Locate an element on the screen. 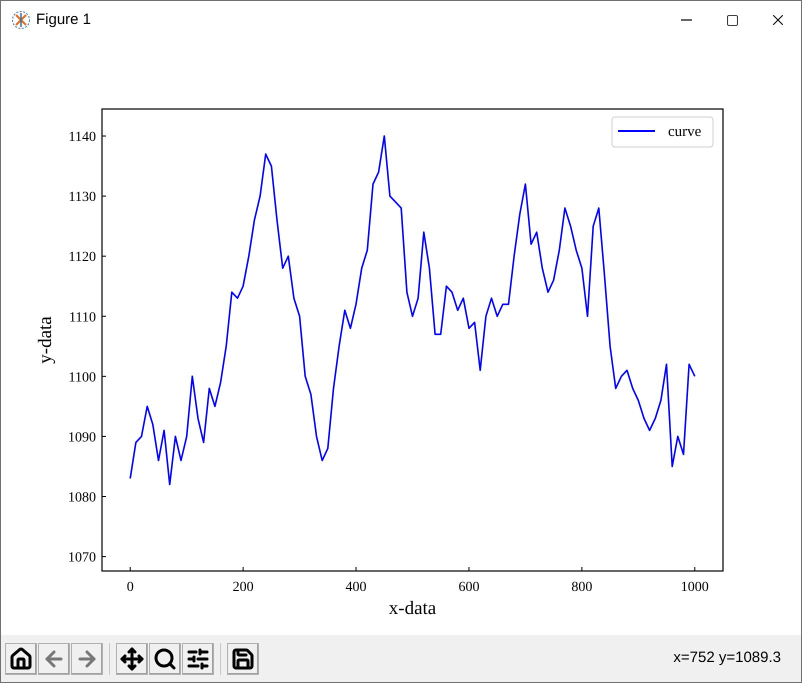 The width and height of the screenshot is (802, 683). tick-label: 800 is located at coordinates (581, 587).